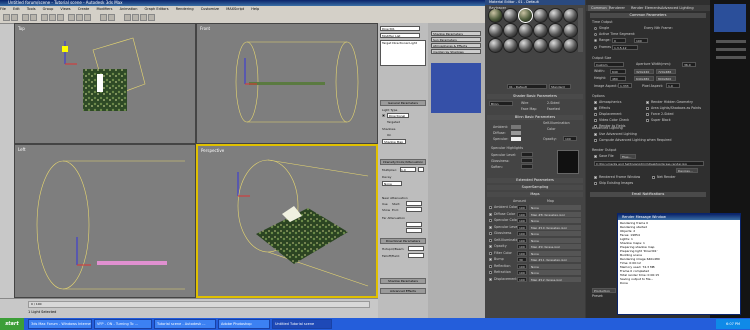 This screenshot has height=330, width=750. I want to click on diffuse-swatch, so click(516, 133).